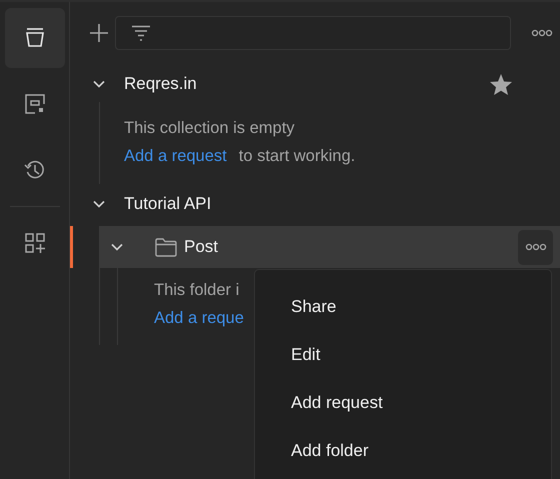 The image size is (560, 479). I want to click on add-request-link: Add a reque, so click(199, 318).